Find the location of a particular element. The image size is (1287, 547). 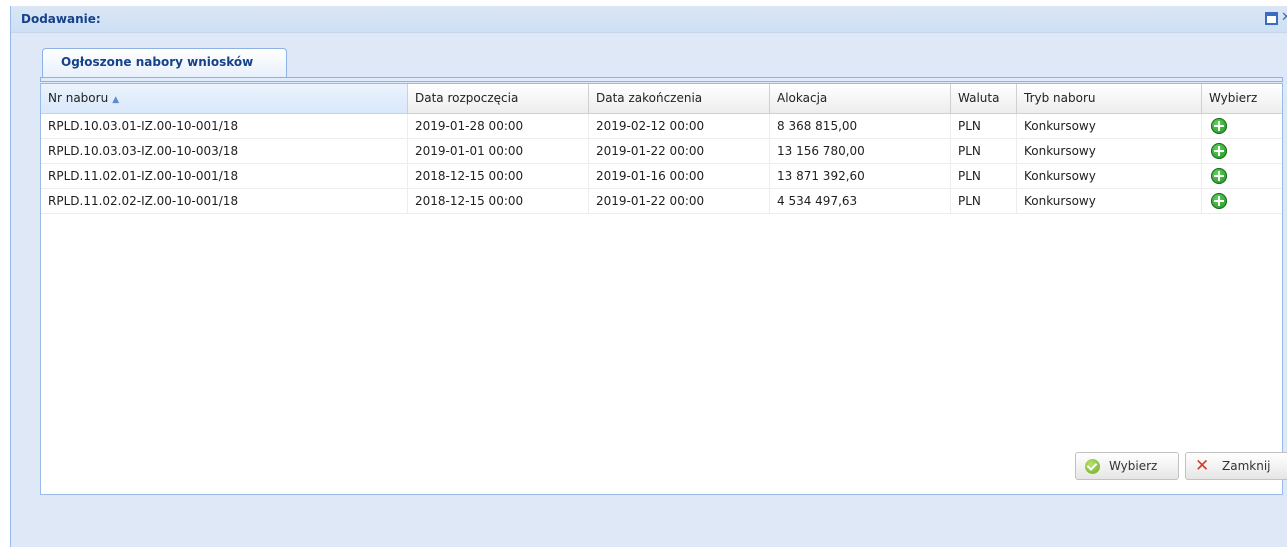

cell-nr-naboru: RPLD.11.02.02-IZ.00-10-001/18 is located at coordinates (224, 201).